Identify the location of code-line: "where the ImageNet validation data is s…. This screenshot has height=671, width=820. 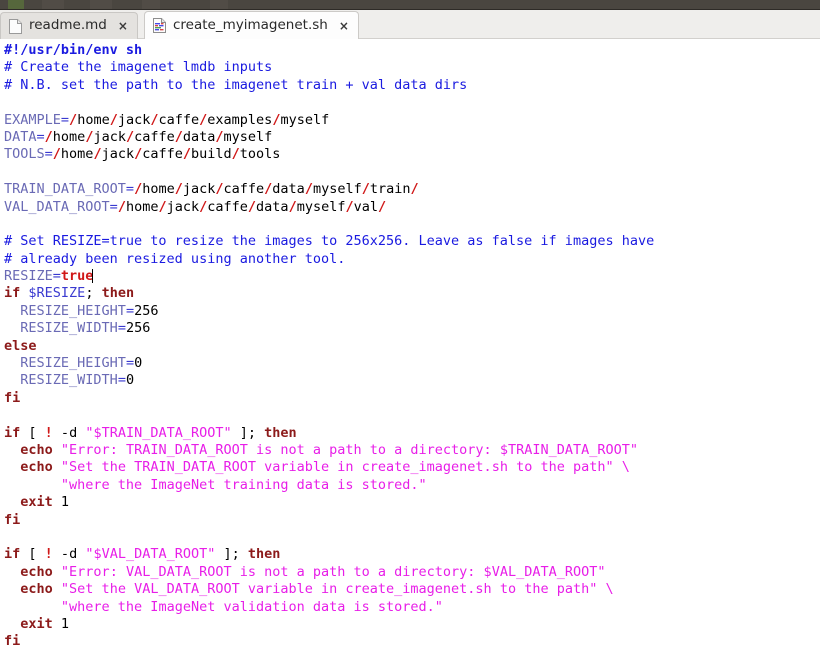
(251, 606).